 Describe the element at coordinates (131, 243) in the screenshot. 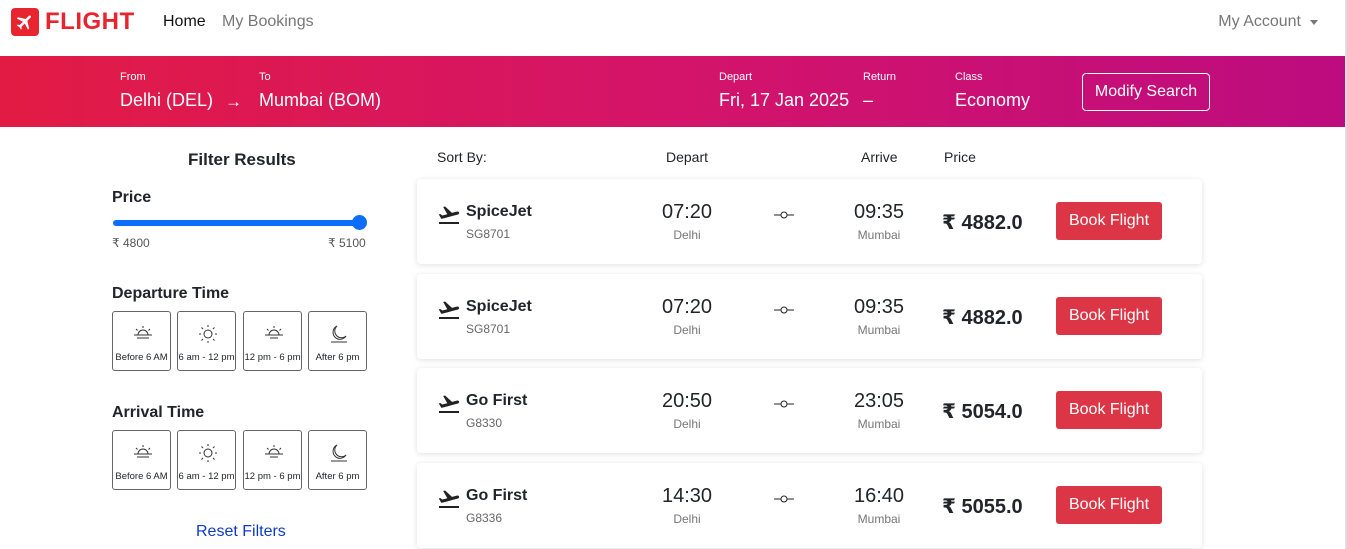

I see `price-min-value: ₹ 4800` at that location.